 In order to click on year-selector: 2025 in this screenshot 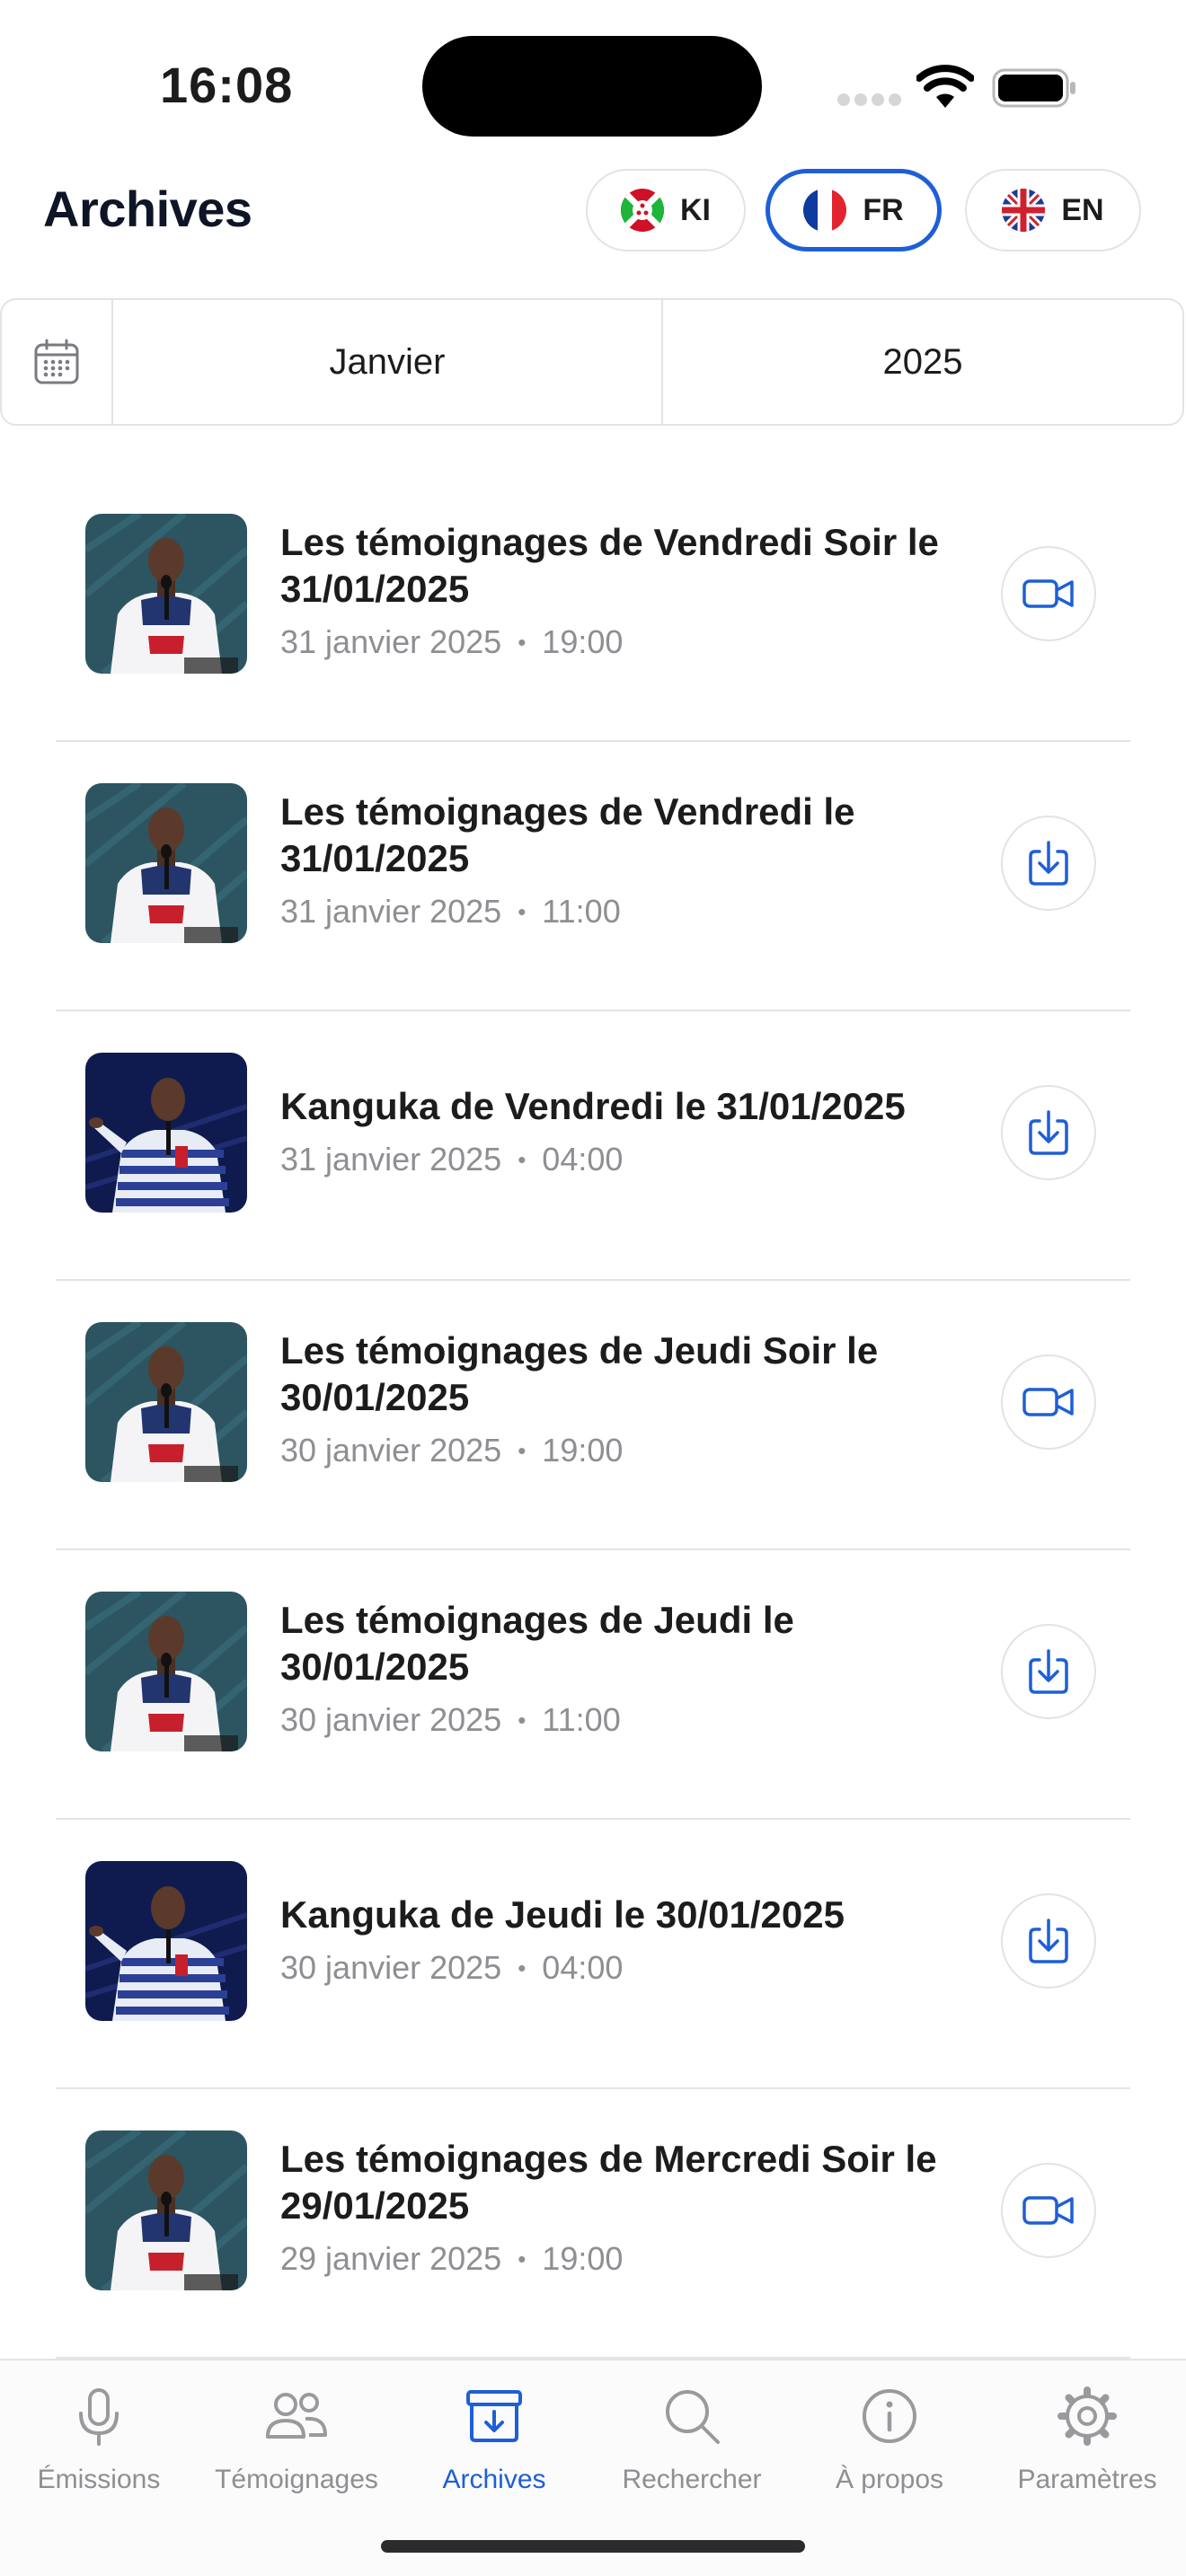, I will do `click(922, 362)`.